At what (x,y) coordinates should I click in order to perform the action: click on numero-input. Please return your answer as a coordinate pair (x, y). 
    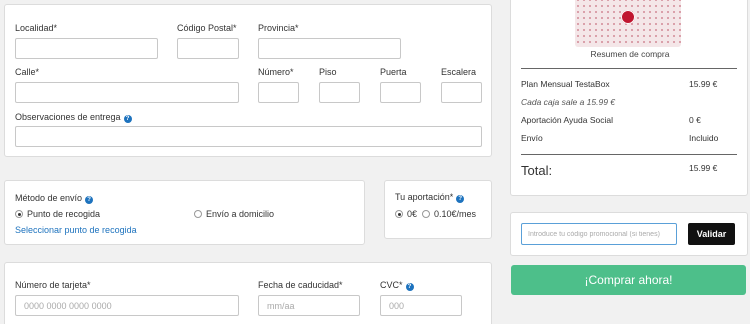
    Looking at the image, I should click on (278, 92).